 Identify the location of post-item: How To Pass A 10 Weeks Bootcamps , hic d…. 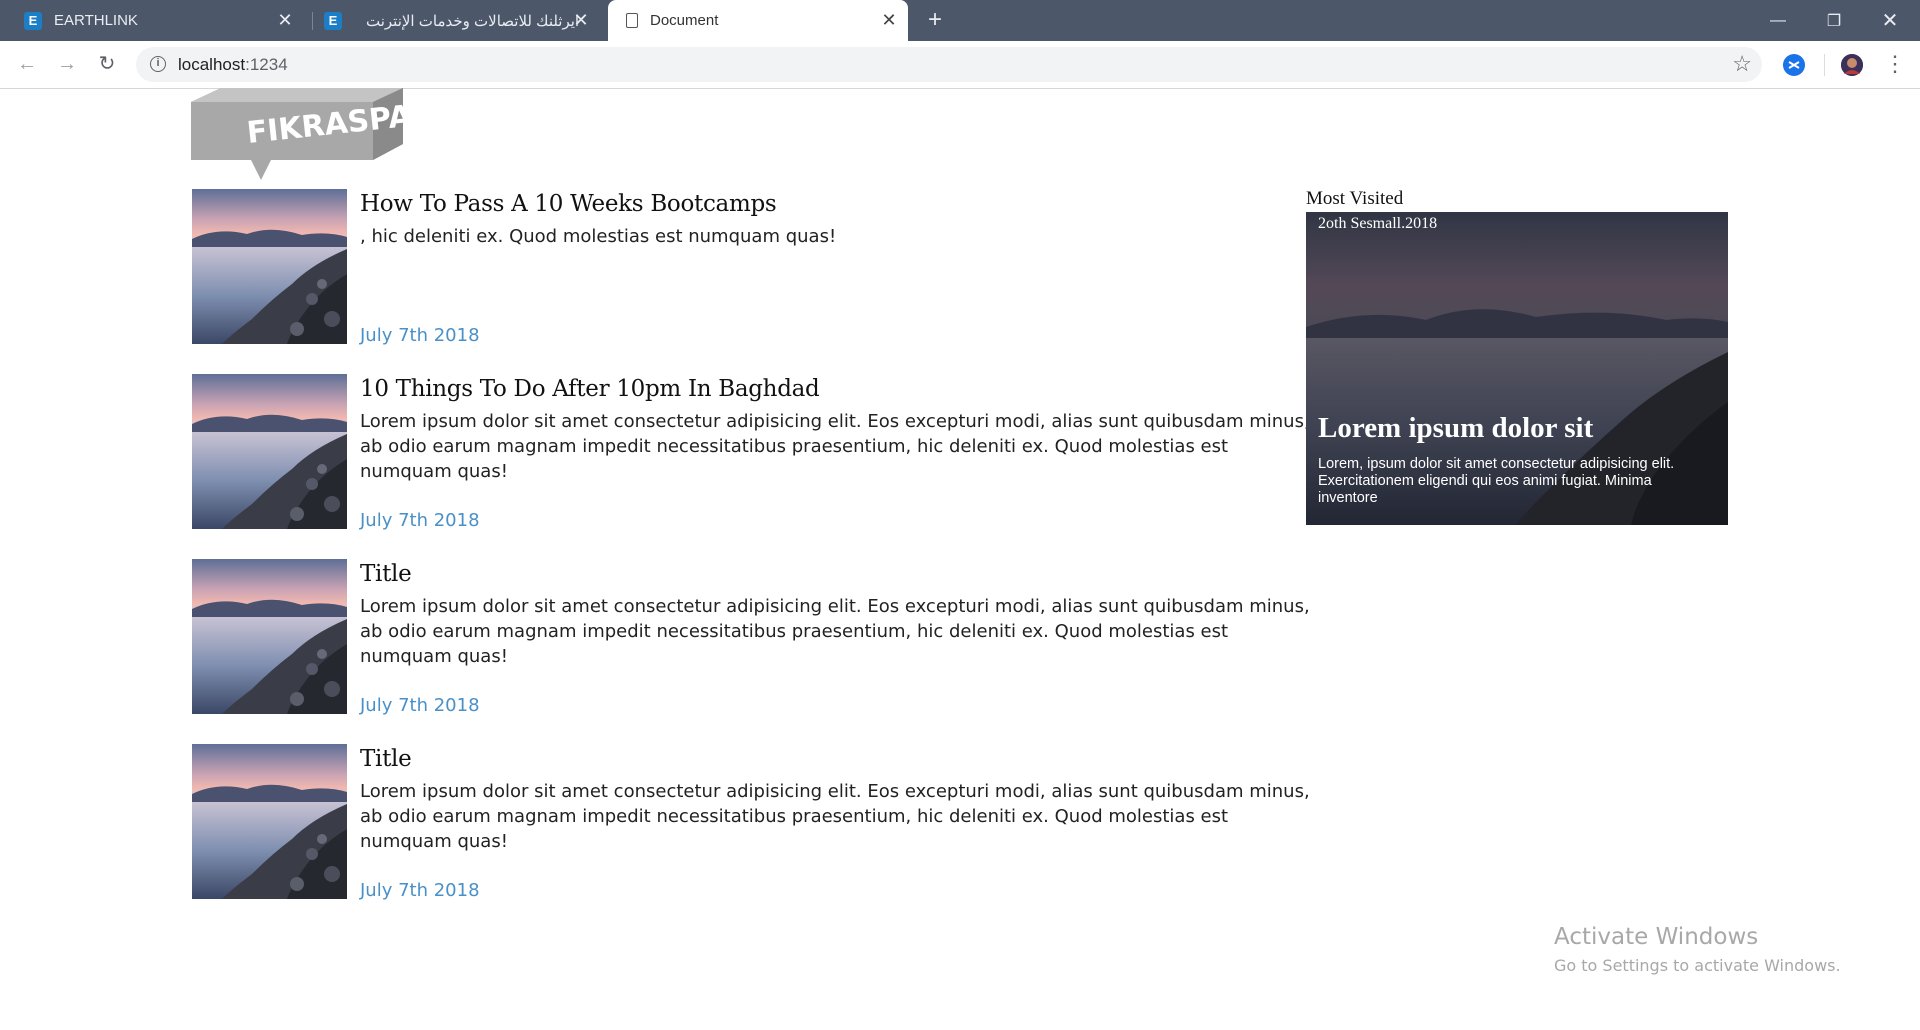
(752, 267).